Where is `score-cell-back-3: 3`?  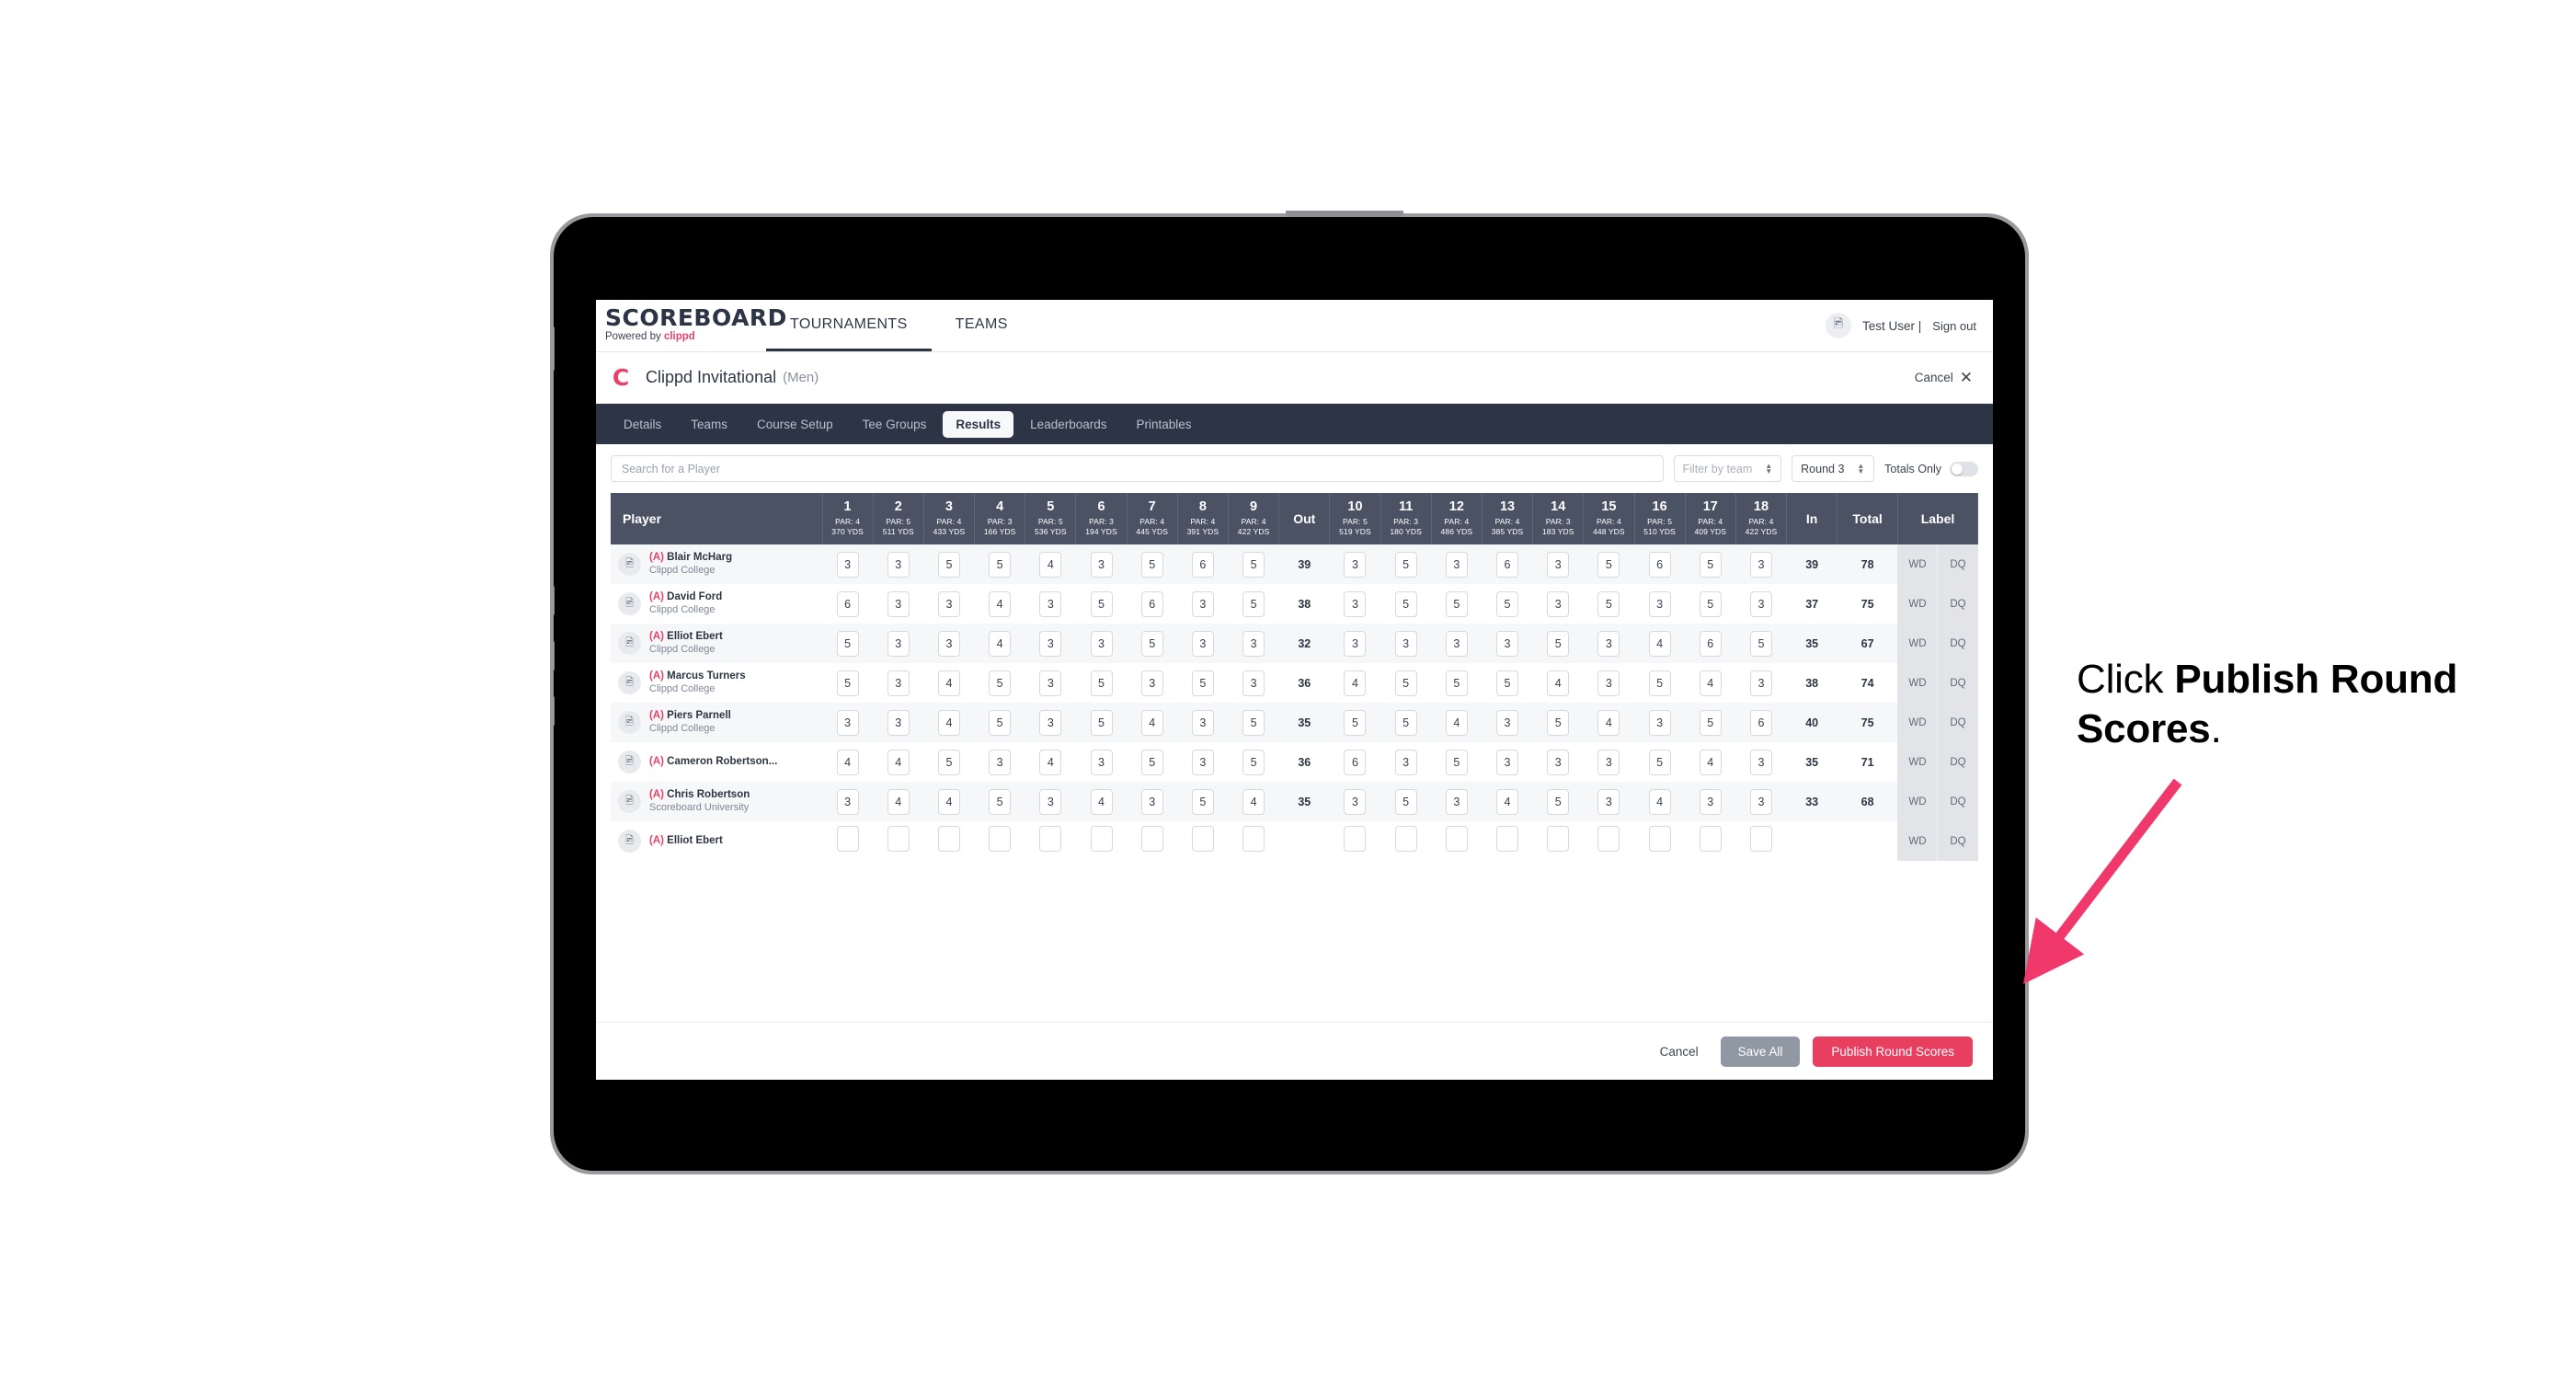 score-cell-back-3: 3 is located at coordinates (1457, 564).